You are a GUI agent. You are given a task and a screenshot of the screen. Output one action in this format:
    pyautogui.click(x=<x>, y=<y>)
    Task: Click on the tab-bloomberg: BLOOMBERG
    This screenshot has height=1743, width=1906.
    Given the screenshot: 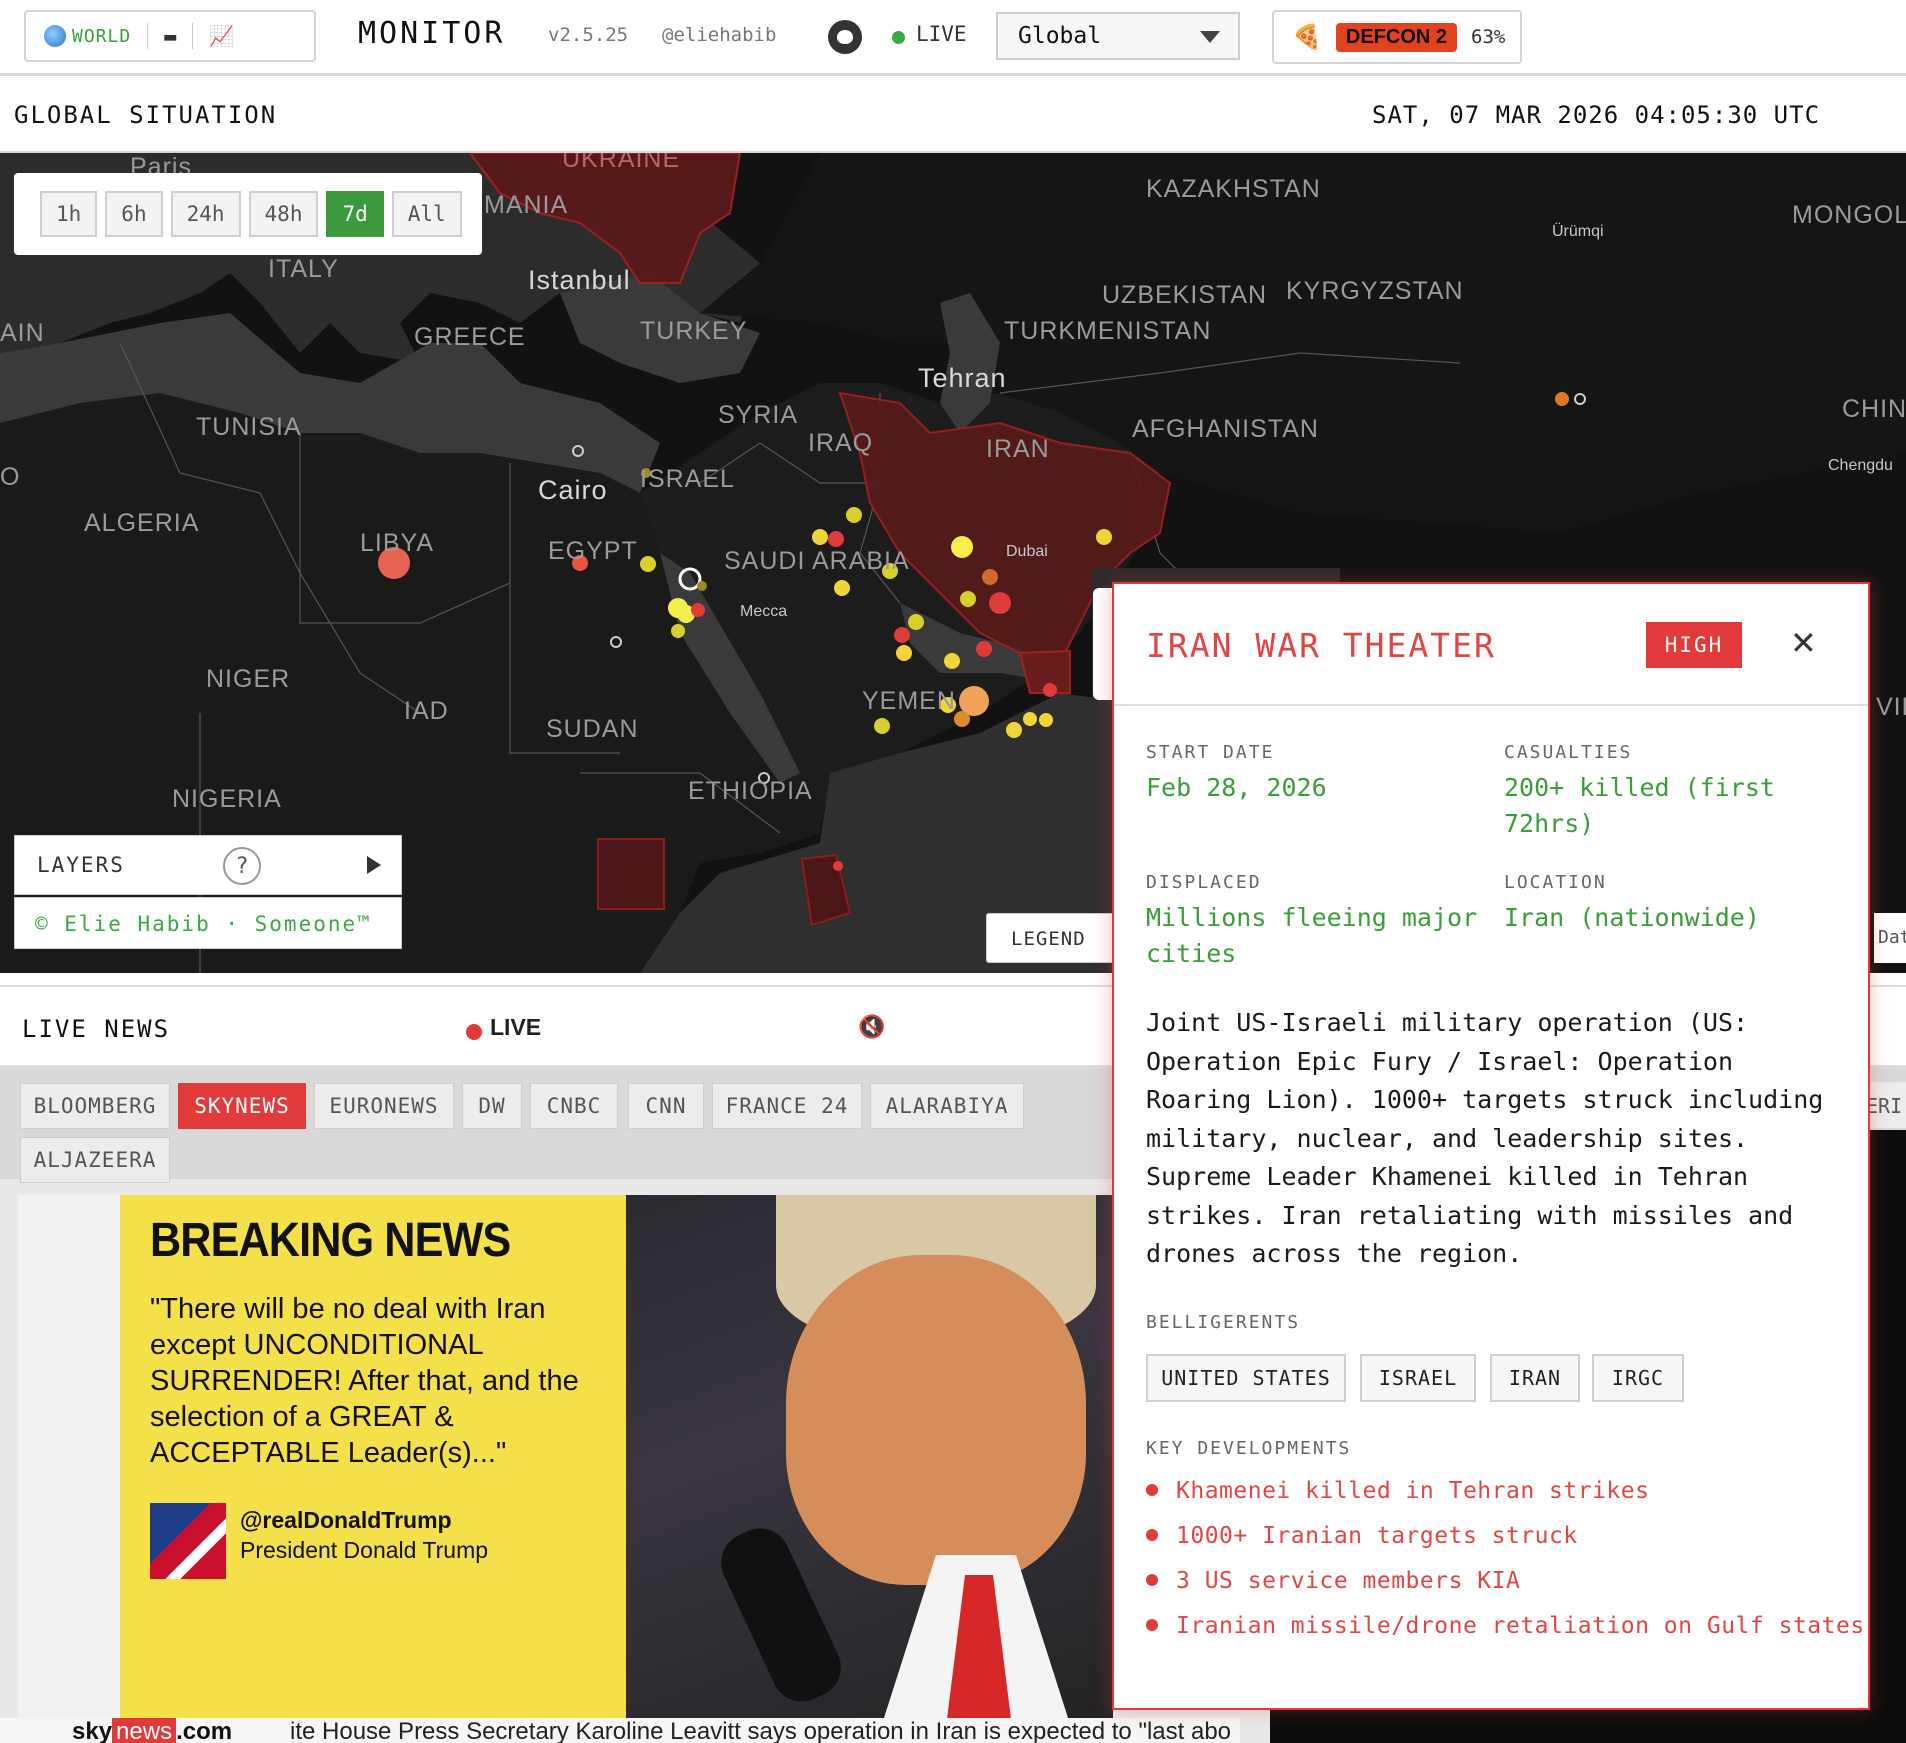 What is the action you would take?
    pyautogui.click(x=95, y=1106)
    